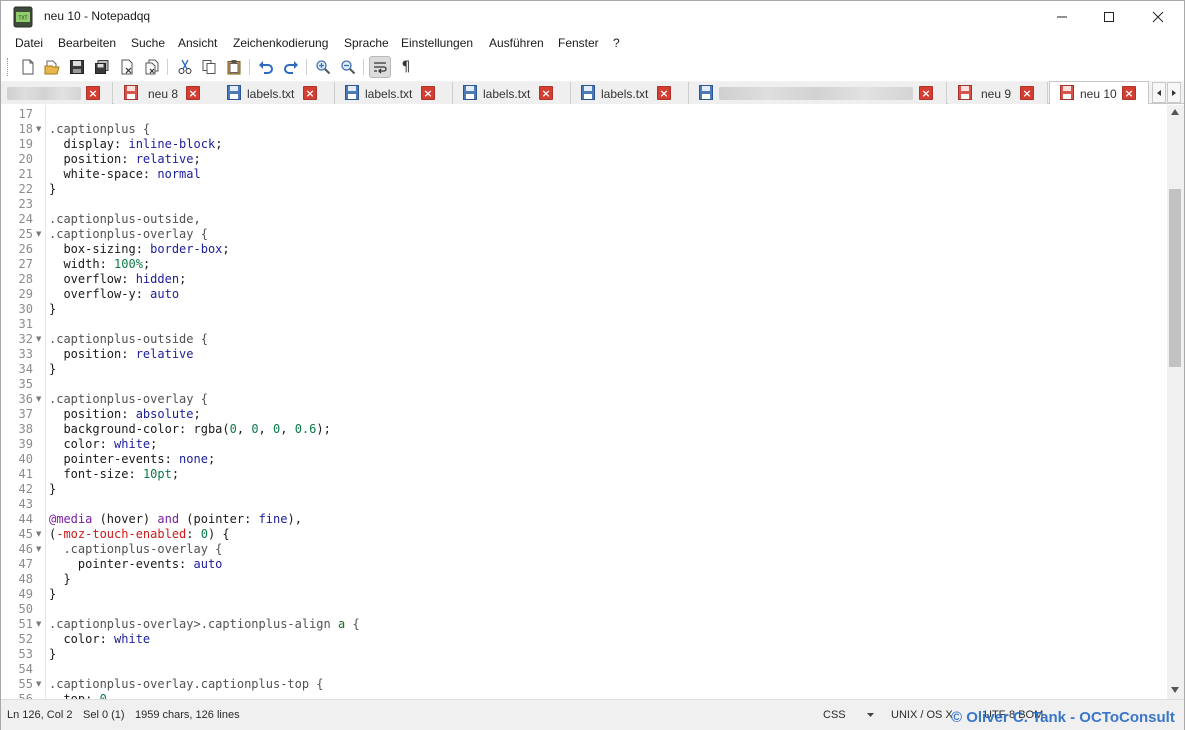 The width and height of the screenshot is (1185, 730). Describe the element at coordinates (583, 504) in the screenshot. I see `code-line: 43` at that location.